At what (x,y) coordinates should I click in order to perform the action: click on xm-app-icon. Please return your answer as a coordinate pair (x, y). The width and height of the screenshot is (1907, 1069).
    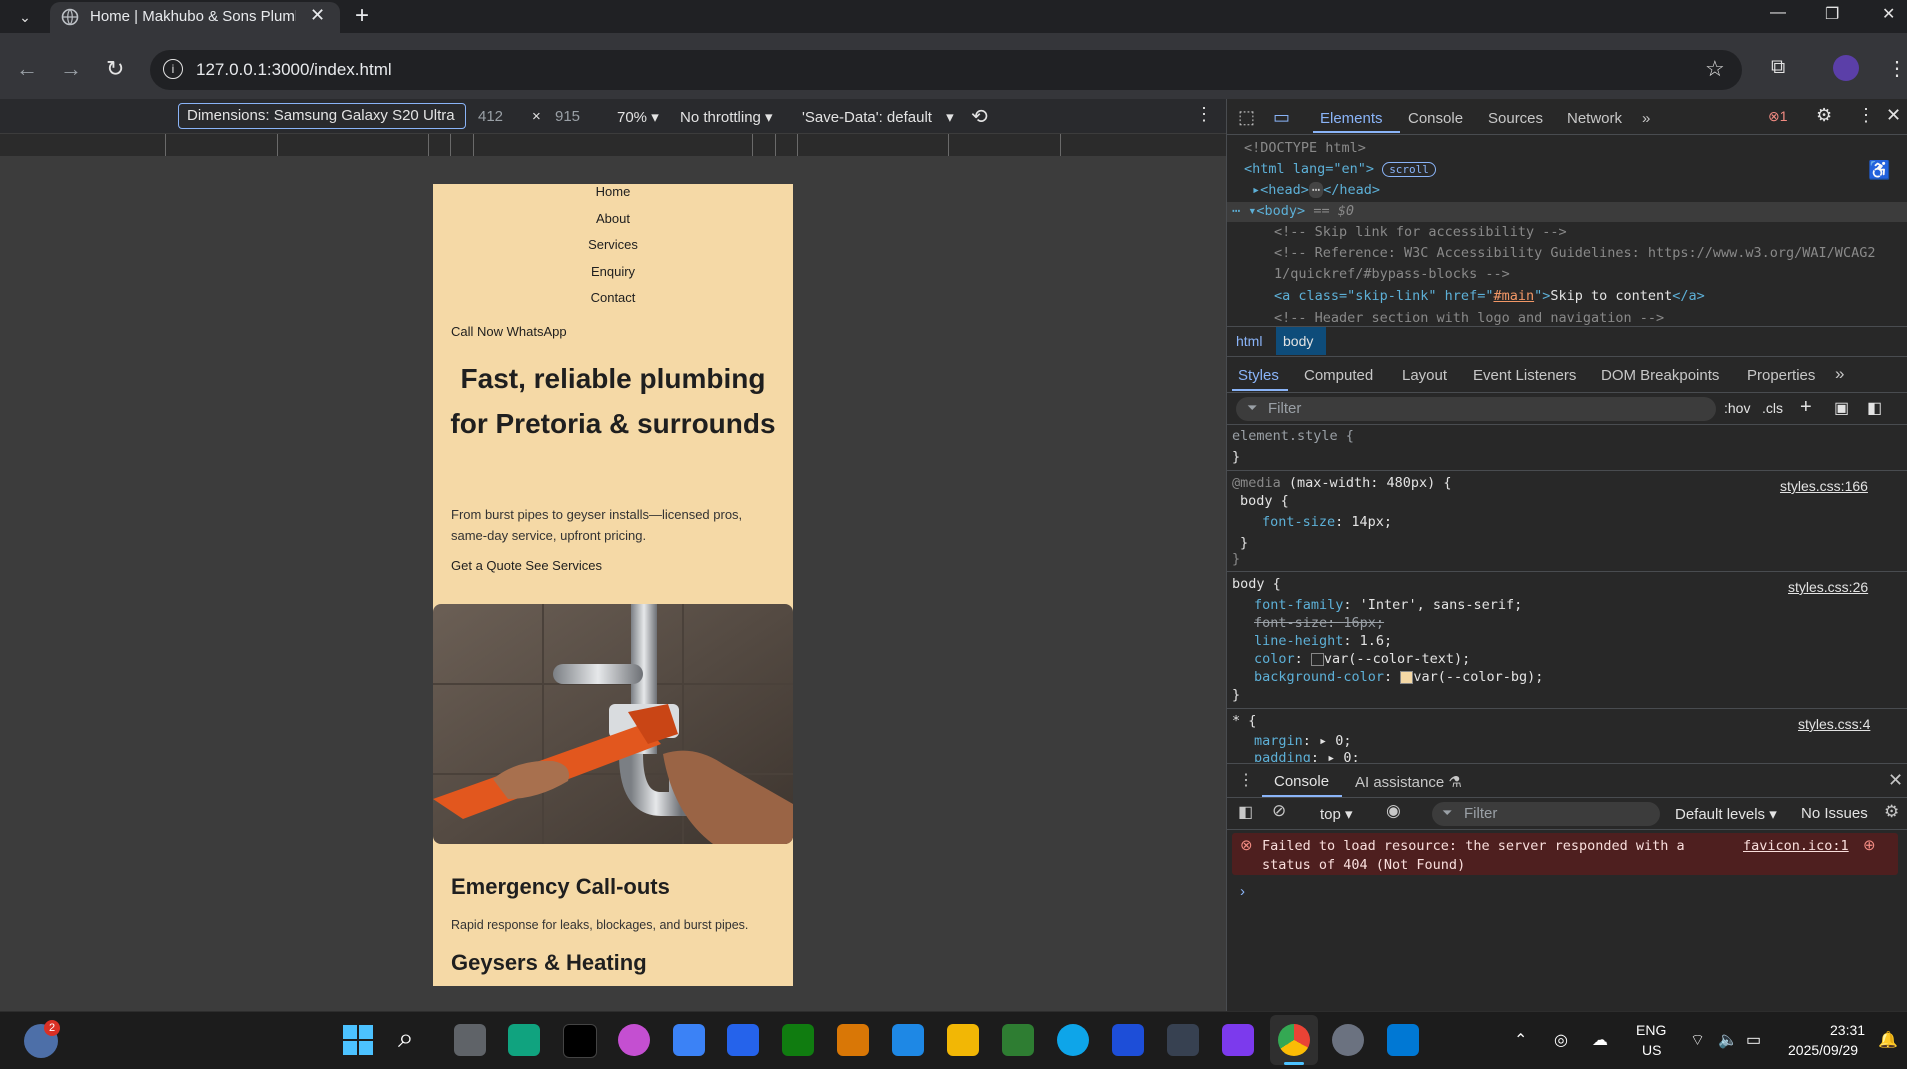
    Looking at the image, I should click on (580, 1041).